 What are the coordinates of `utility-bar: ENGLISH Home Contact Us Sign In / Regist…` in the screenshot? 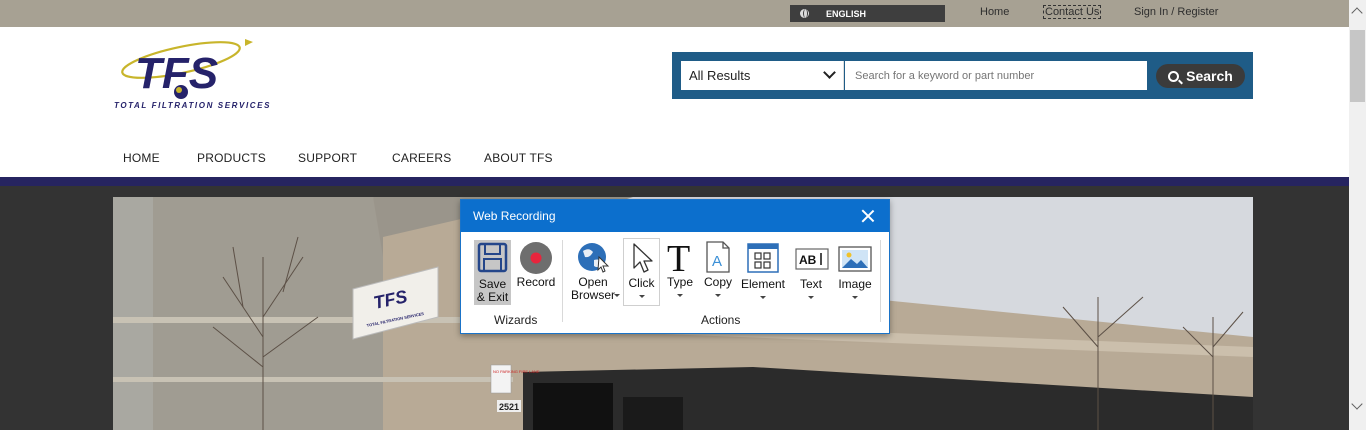 It's located at (674, 13).